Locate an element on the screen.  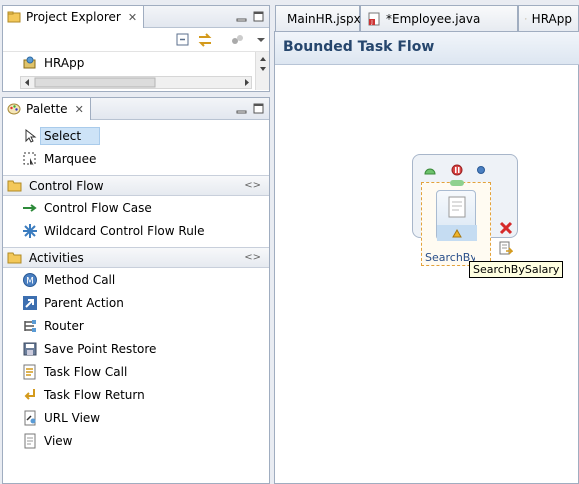
collapse-all-icon is located at coordinates (183, 40).